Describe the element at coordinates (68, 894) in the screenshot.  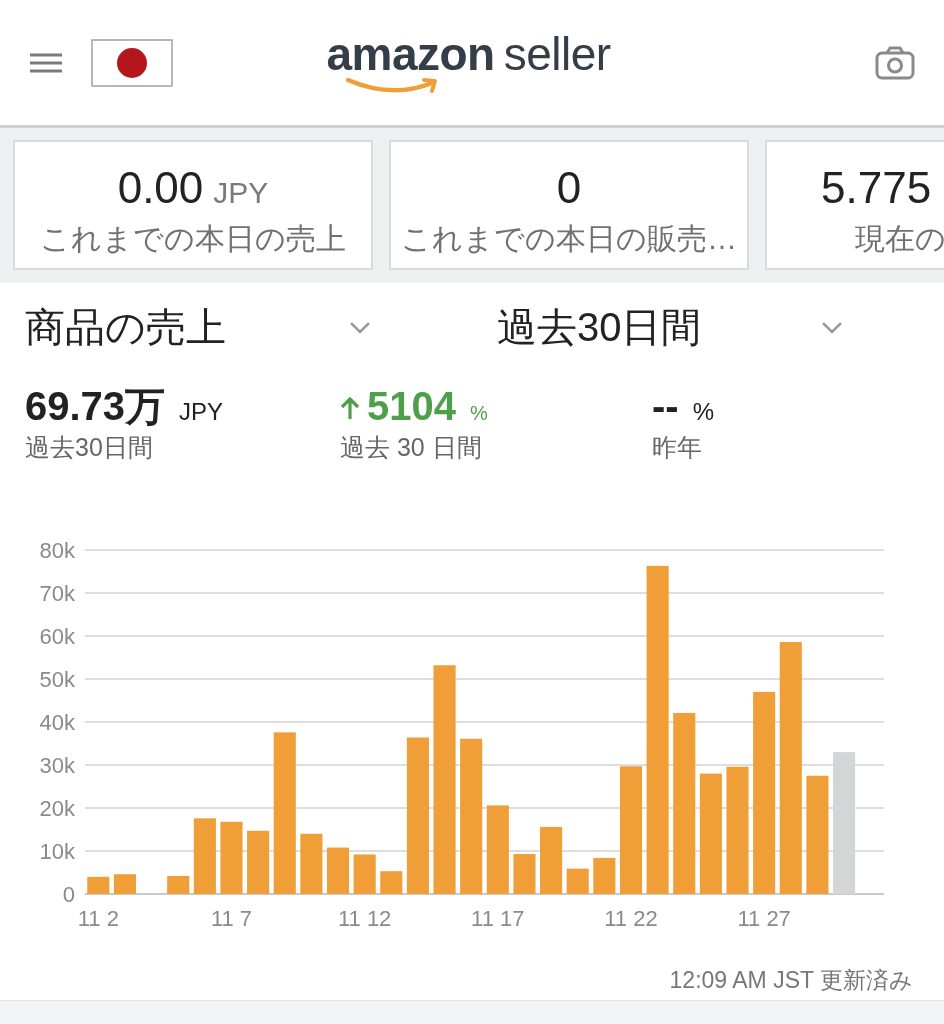
I see `axis-label: 0` at that location.